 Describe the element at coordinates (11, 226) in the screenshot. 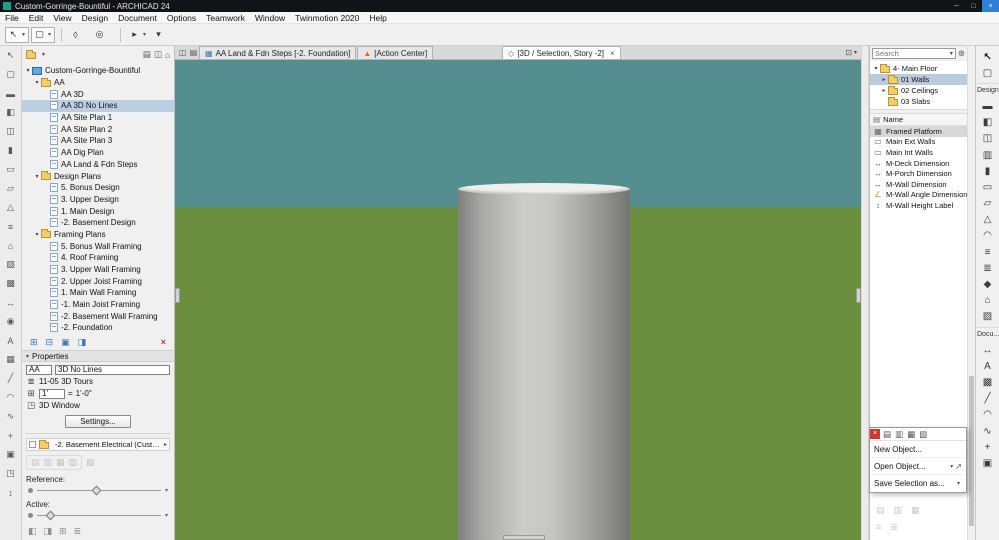

I see `stair-icon: ≡` at that location.